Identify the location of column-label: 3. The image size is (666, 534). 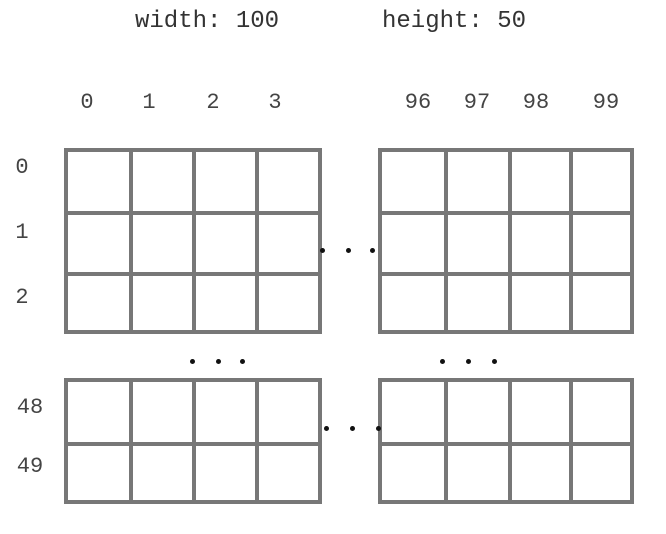
(275, 102).